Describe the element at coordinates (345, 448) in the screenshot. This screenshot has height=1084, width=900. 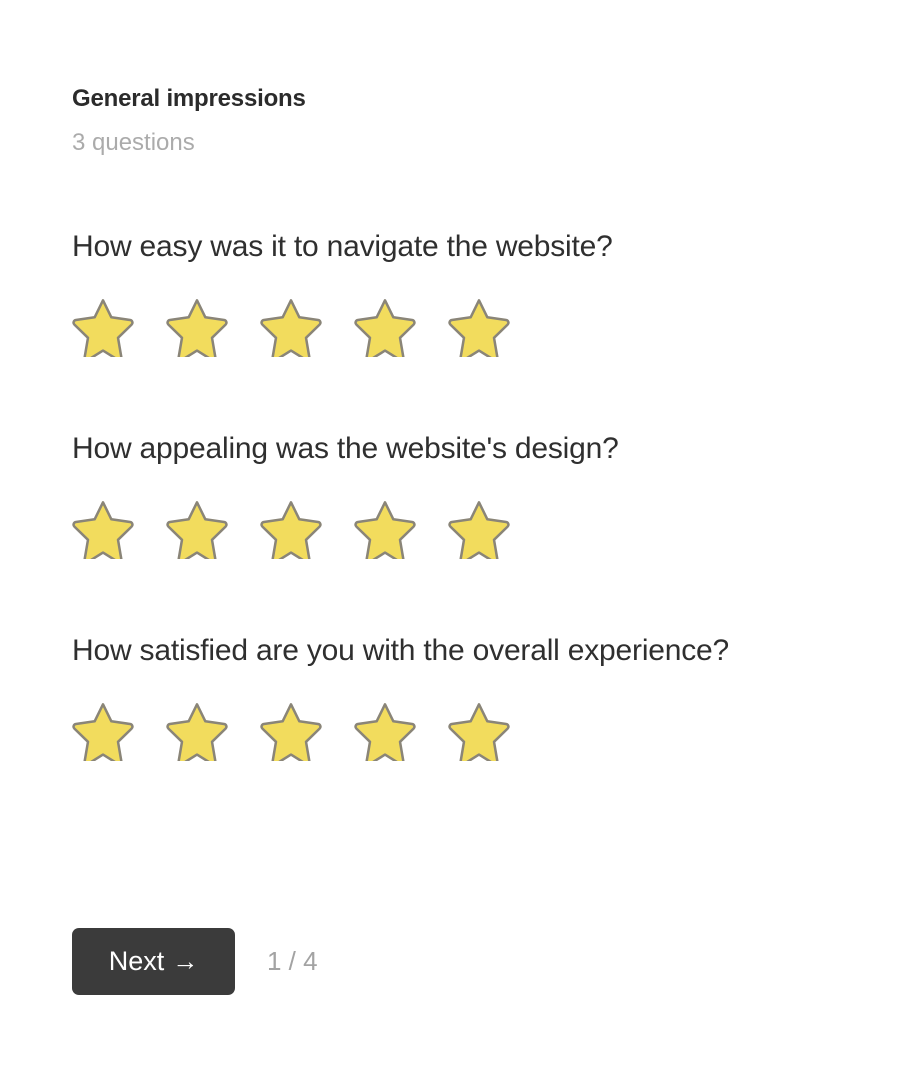
I see `question-label: How appealing was the website's design?` at that location.